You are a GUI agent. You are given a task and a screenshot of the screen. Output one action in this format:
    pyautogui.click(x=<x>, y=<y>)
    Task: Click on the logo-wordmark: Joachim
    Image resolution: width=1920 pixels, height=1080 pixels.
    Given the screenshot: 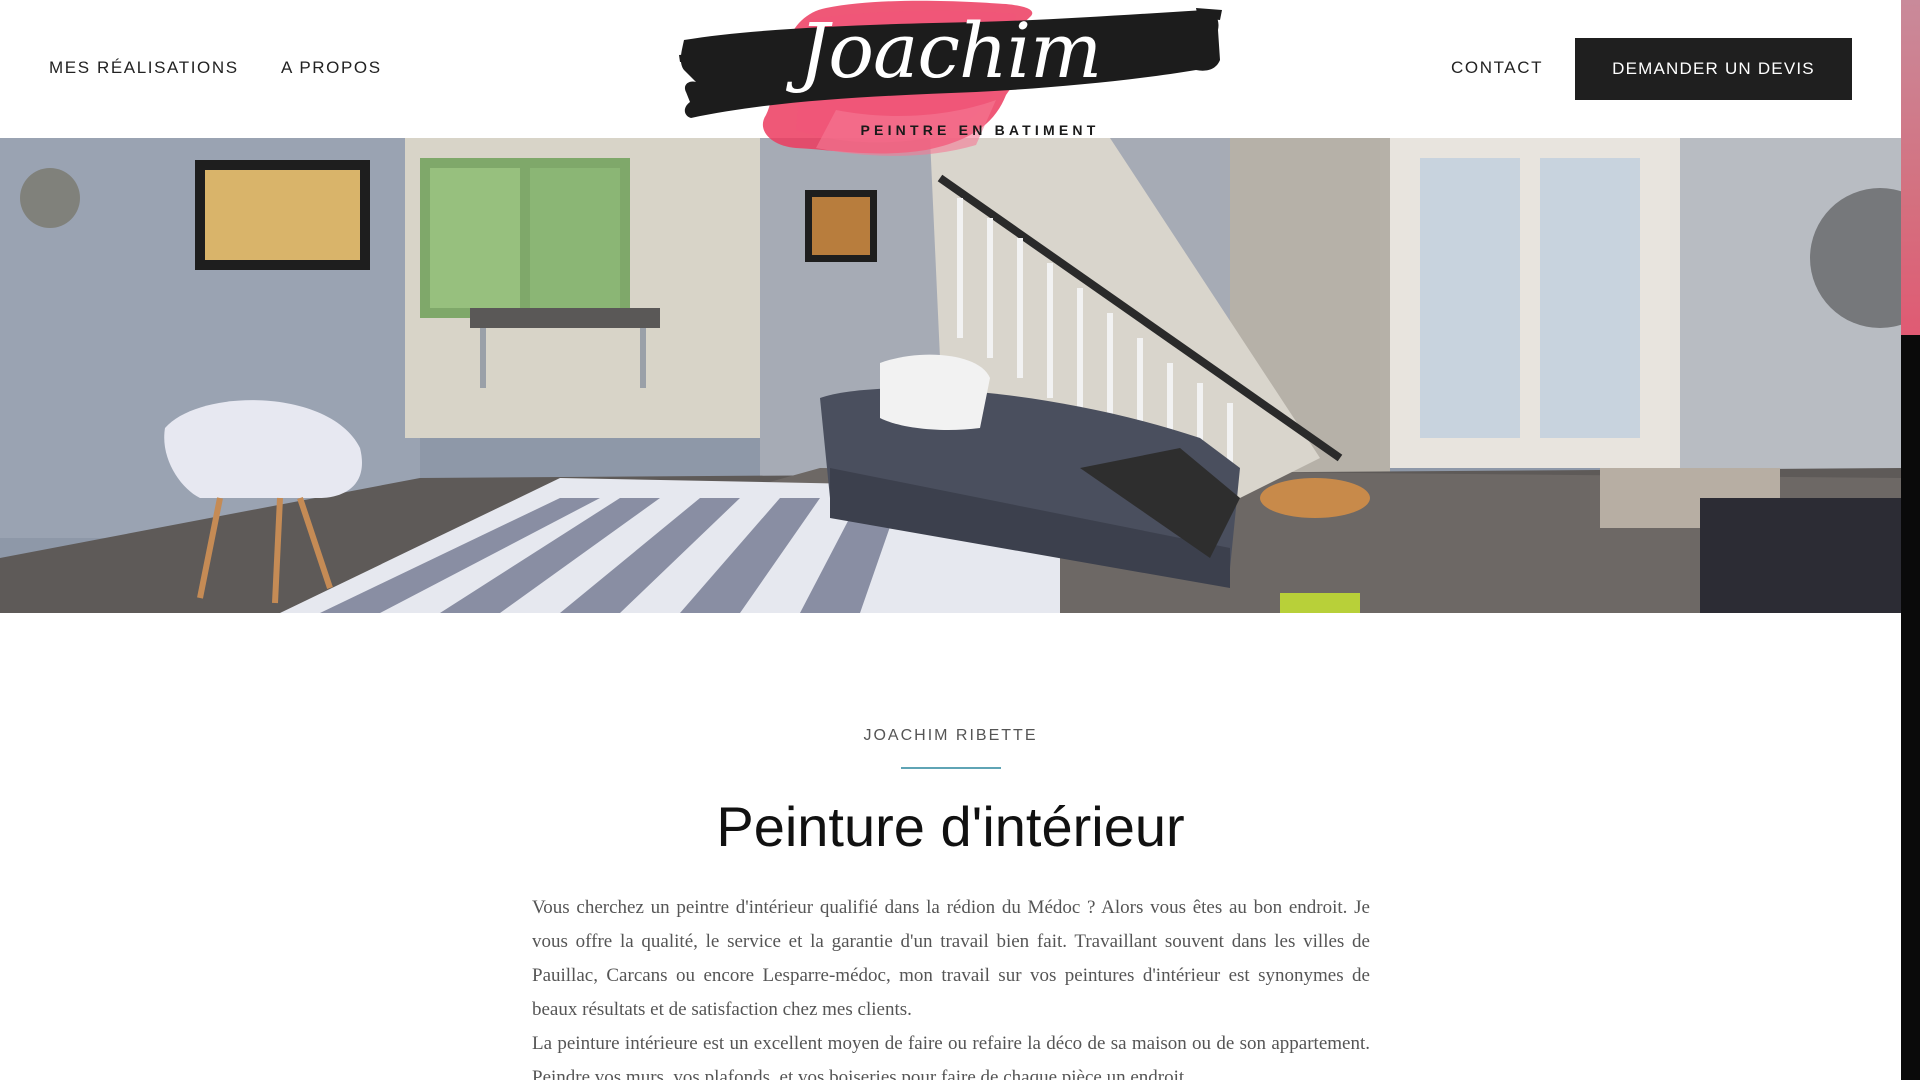 What is the action you would take?
    pyautogui.click(x=950, y=50)
    